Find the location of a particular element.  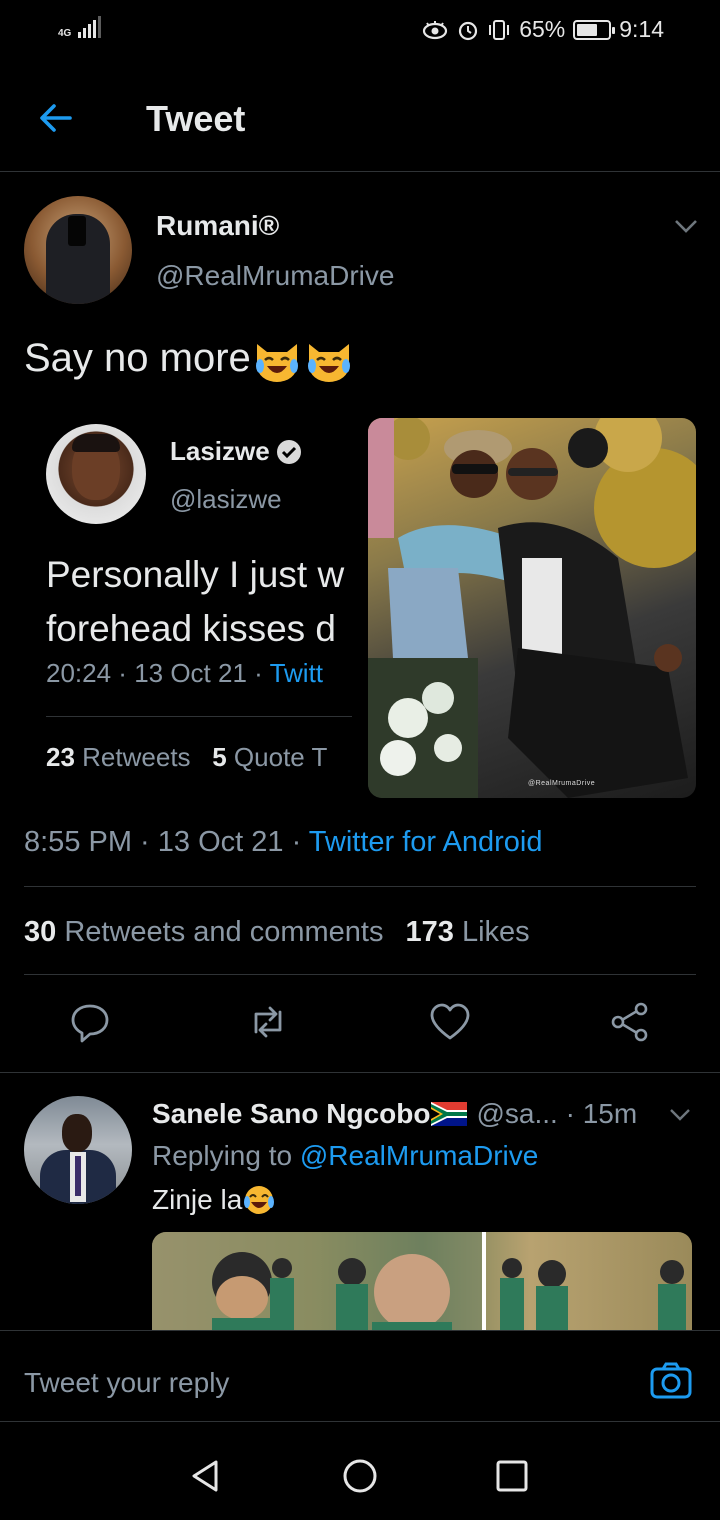

reply-time: · 15m is located at coordinates (601, 1113).